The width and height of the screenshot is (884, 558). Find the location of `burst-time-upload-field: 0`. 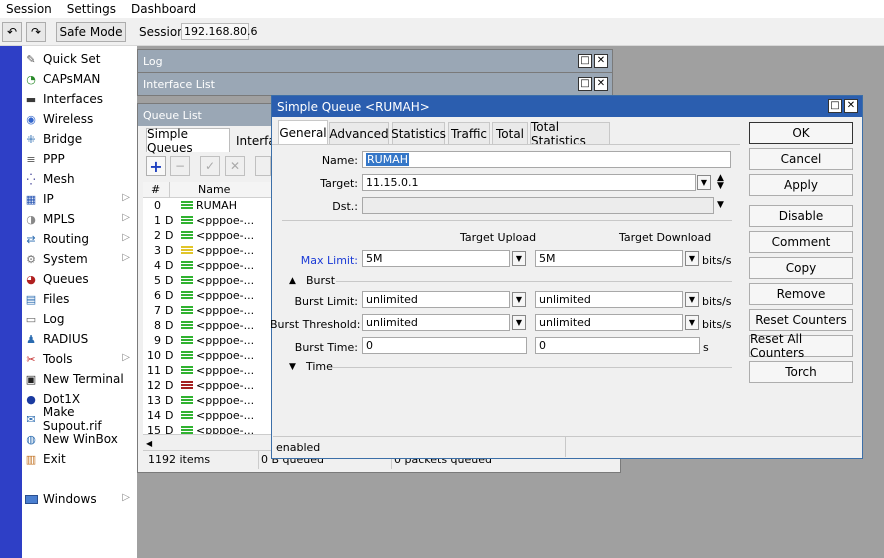

burst-time-upload-field: 0 is located at coordinates (444, 345).